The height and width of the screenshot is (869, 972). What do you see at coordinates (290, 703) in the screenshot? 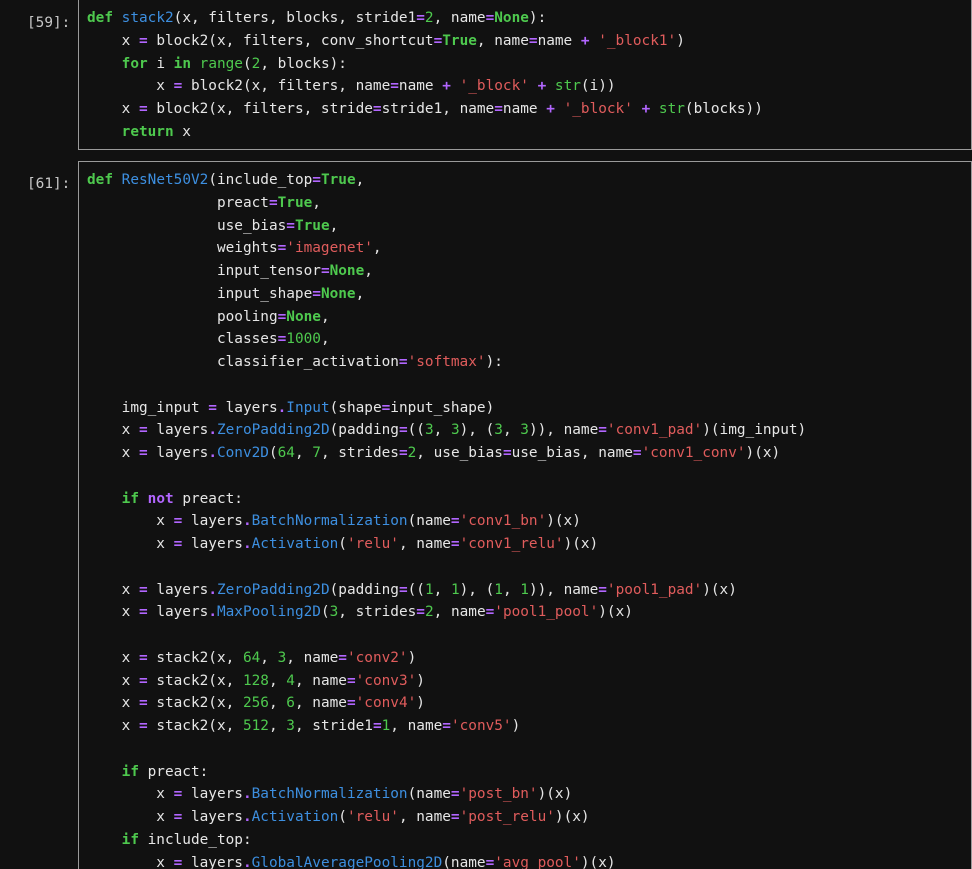
I see `code-token: 6` at bounding box center [290, 703].